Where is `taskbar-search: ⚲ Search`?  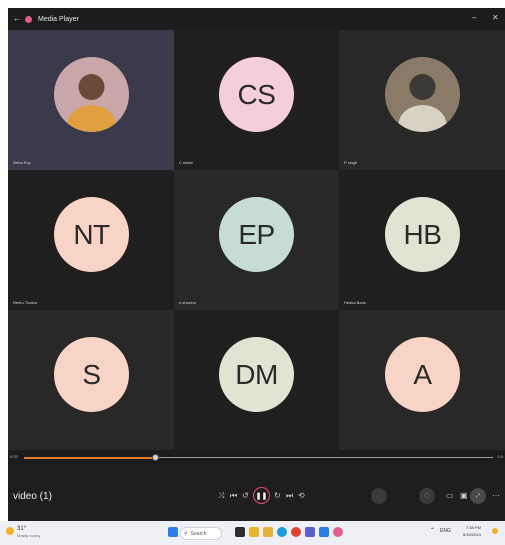 taskbar-search: ⚲ Search is located at coordinates (201, 533).